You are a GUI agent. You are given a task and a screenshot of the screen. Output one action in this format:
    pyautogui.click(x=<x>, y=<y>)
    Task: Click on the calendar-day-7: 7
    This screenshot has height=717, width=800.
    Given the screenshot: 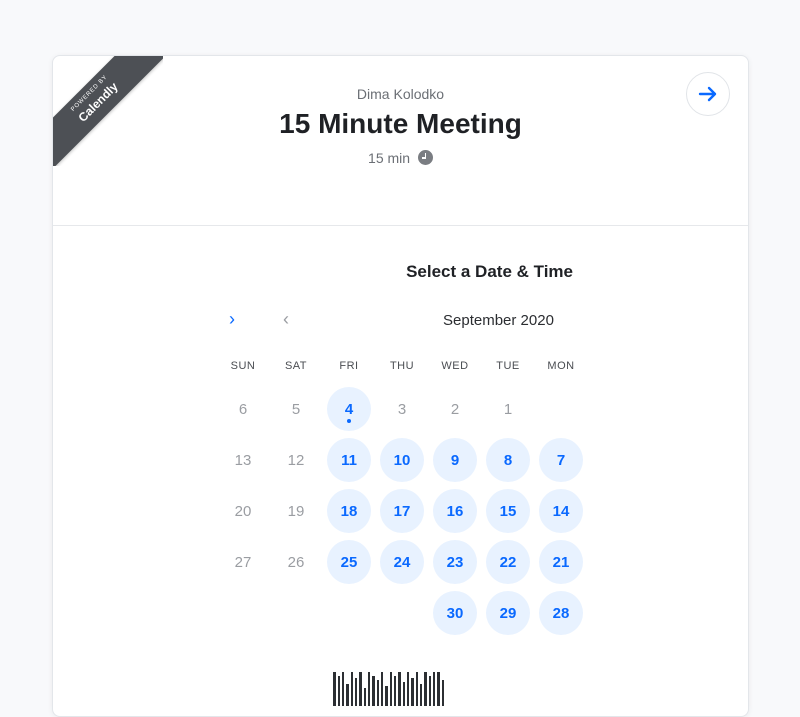 What is the action you would take?
    pyautogui.click(x=561, y=460)
    